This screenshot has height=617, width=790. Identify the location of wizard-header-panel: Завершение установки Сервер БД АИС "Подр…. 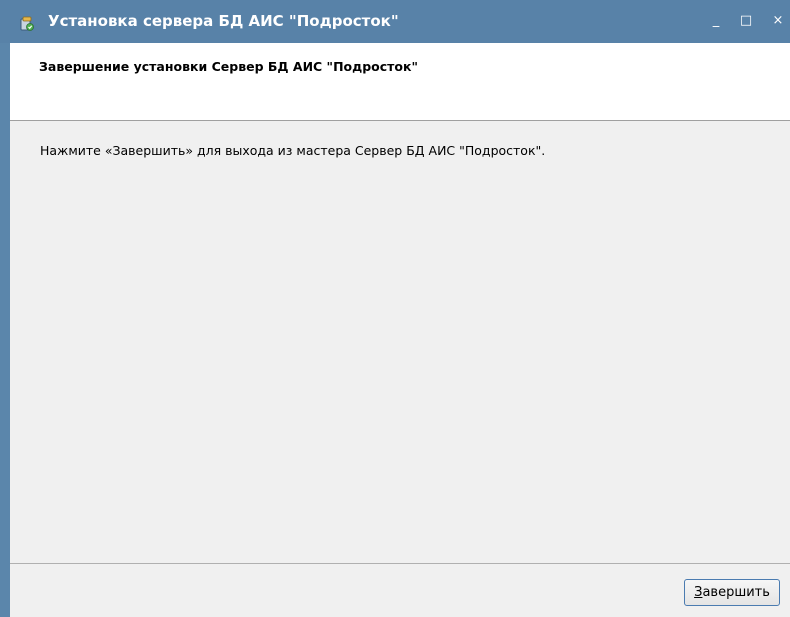
(400, 82).